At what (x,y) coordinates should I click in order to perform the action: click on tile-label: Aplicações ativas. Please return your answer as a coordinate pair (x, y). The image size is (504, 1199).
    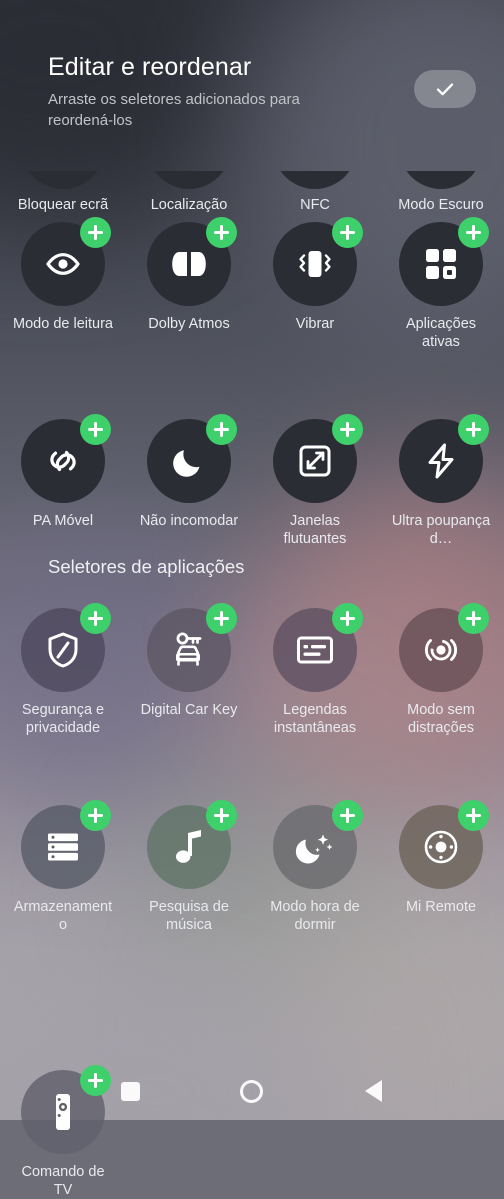
    Looking at the image, I should click on (441, 333).